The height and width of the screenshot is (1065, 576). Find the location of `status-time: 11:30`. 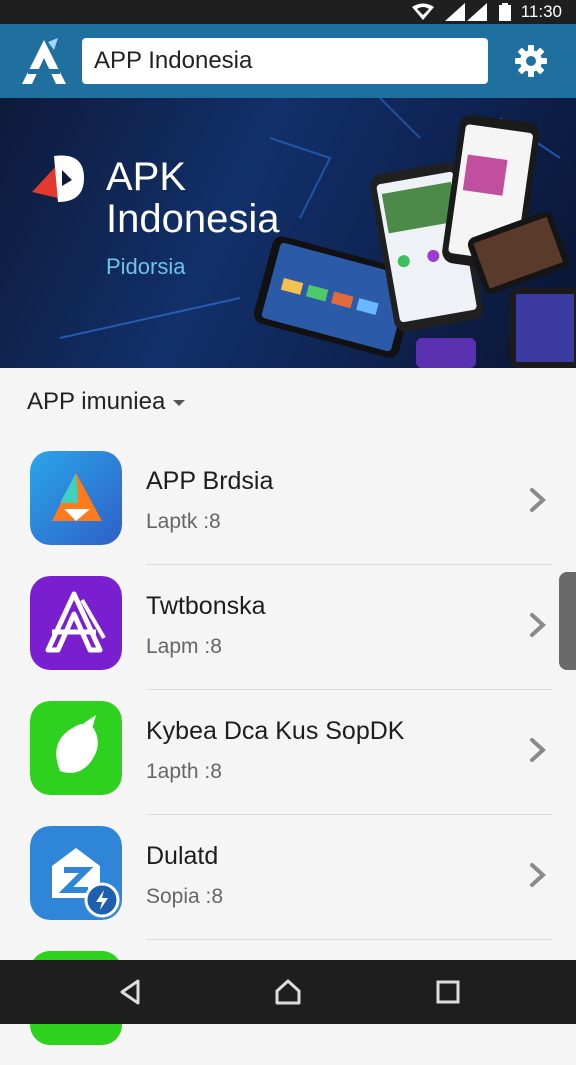

status-time: 11:30 is located at coordinates (541, 11).